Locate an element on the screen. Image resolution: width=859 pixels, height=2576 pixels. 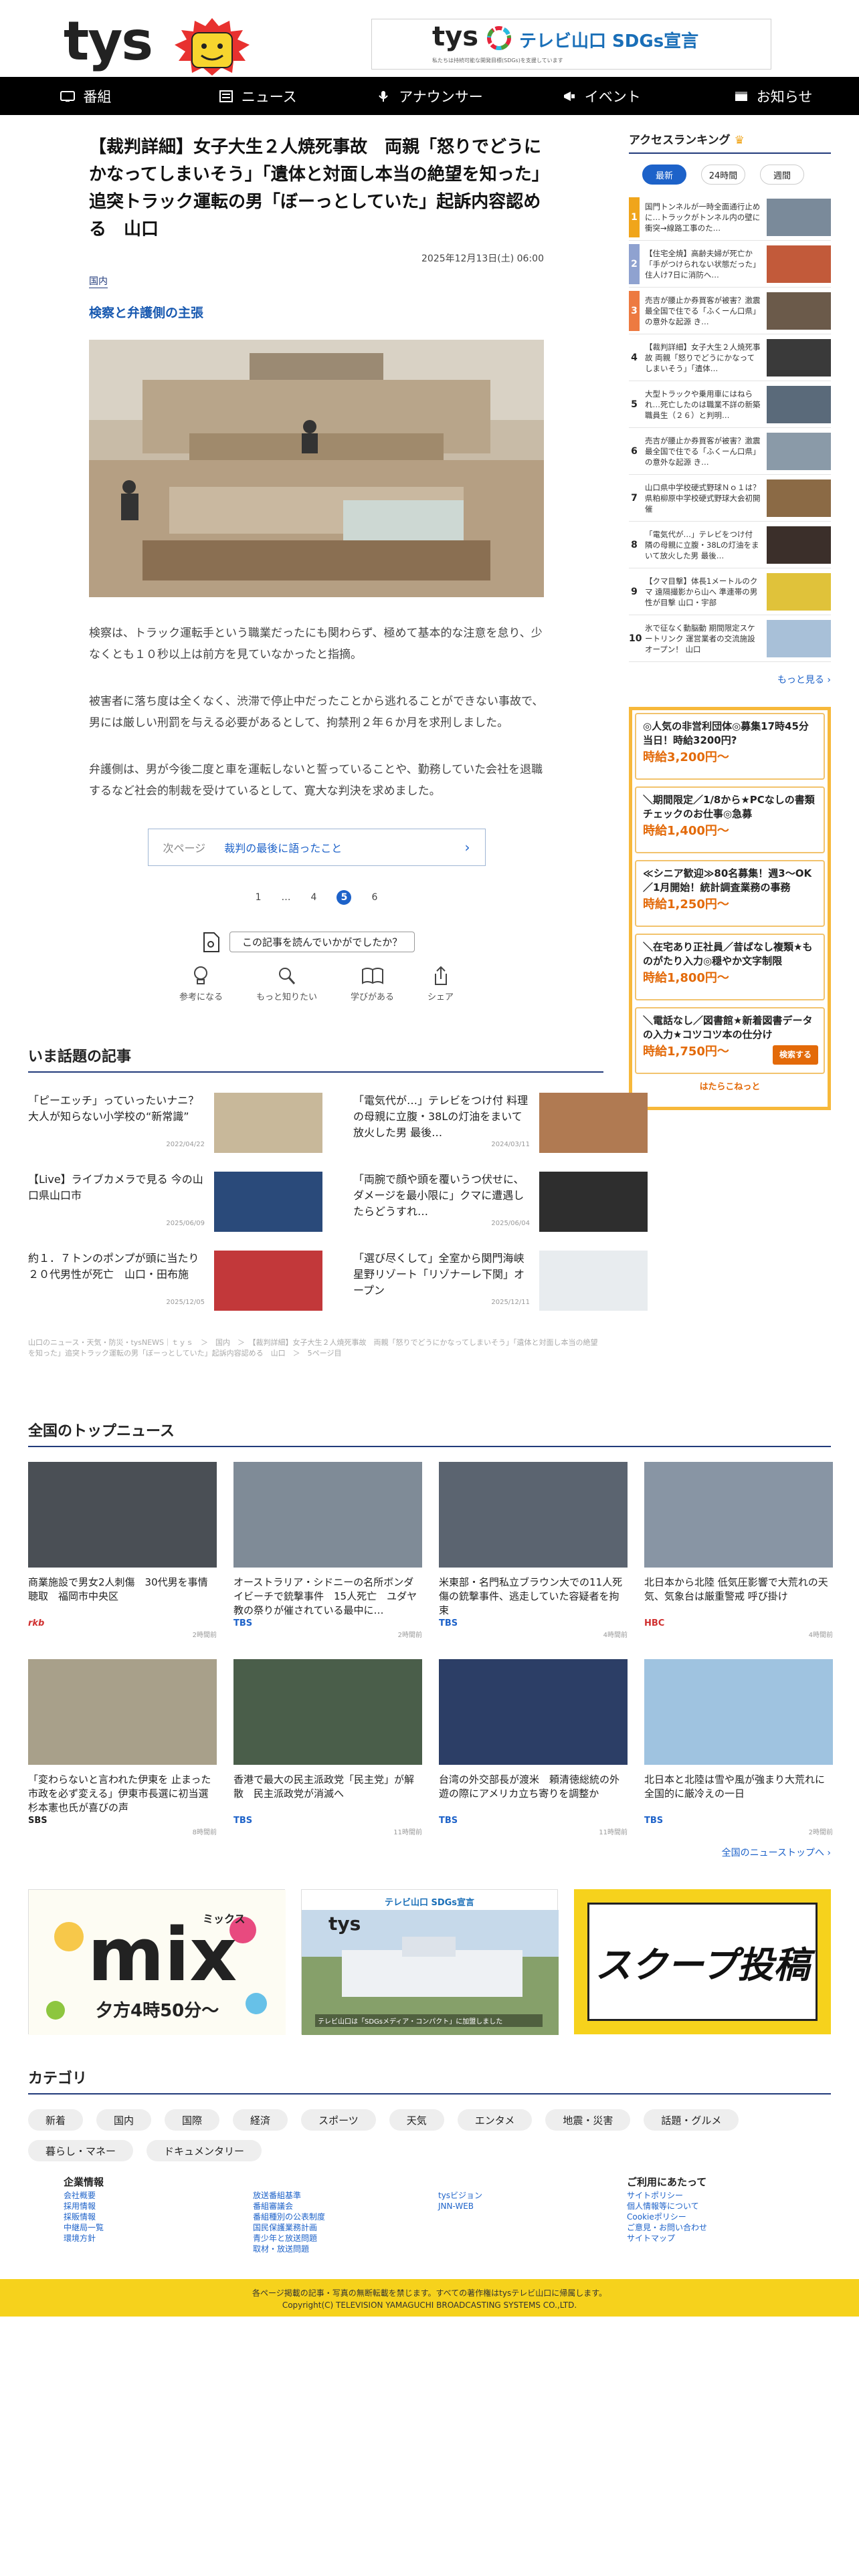
category-button: 国際 is located at coordinates (193, 2120).